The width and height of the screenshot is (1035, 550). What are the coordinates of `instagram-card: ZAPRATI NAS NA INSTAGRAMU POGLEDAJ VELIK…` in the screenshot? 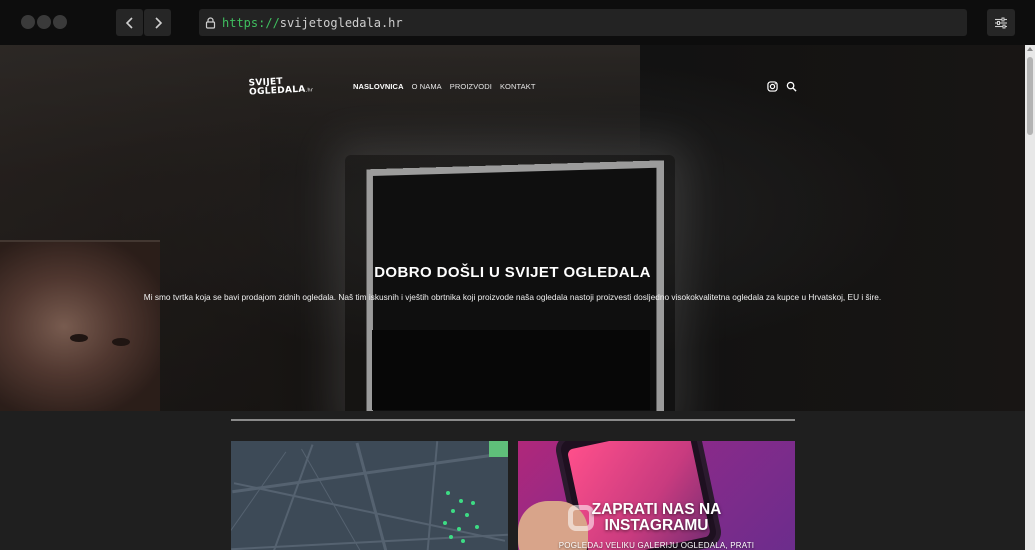 It's located at (656, 495).